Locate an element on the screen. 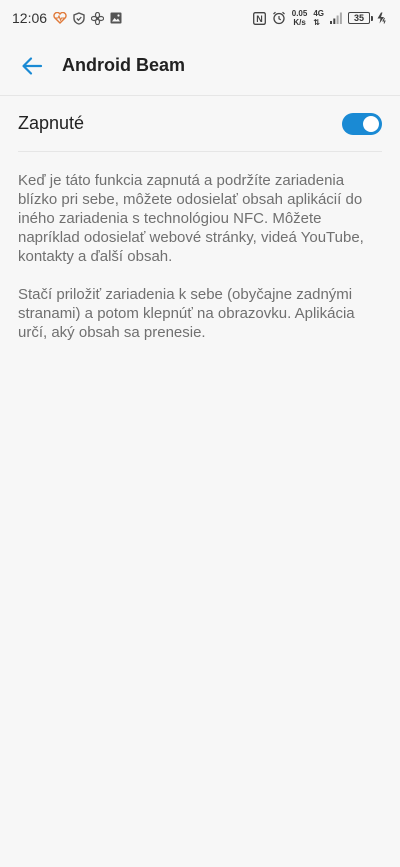 This screenshot has width=400, height=867. network-speed-unit: K/s is located at coordinates (299, 22).